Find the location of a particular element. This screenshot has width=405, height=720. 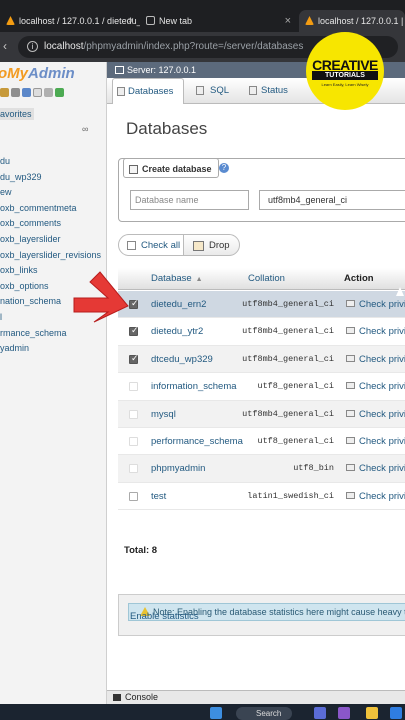

new-tab-favicon-icon is located at coordinates (150, 20).